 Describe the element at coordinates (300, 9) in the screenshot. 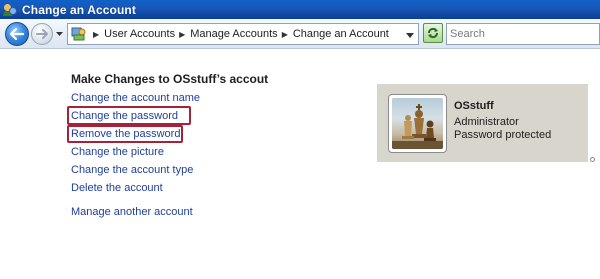

I see `title-bar: Change an Account` at that location.